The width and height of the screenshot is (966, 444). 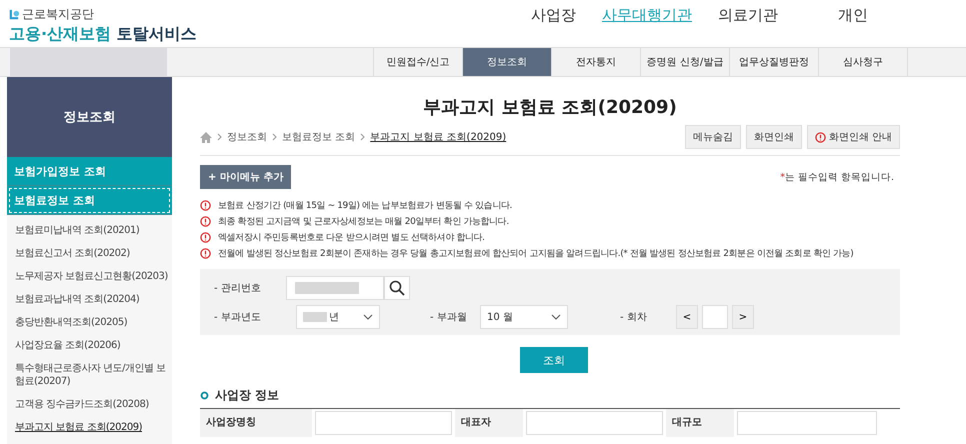 What do you see at coordinates (837, 177) in the screenshot?
I see `required-note: *는 필수입력 항목입니다.` at bounding box center [837, 177].